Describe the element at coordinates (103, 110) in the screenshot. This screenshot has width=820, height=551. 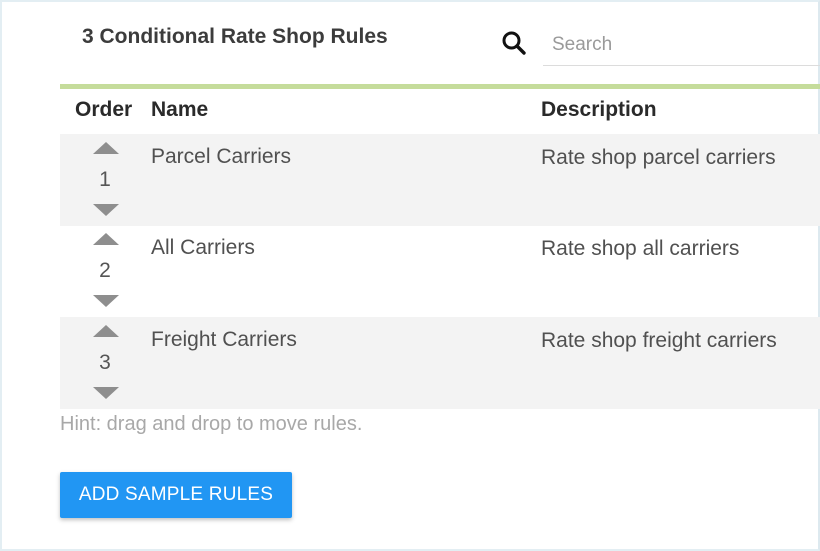
I see `column-header-order: Order` at that location.